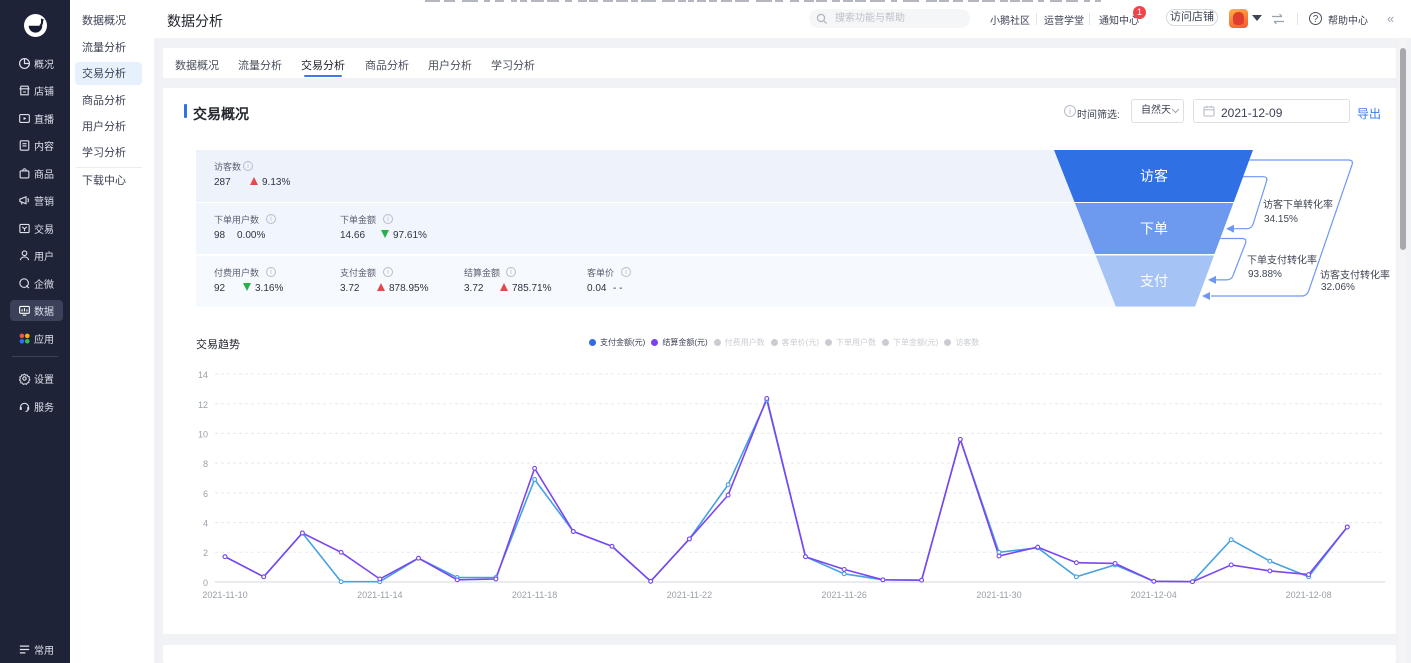  I want to click on svg-text: 下单, so click(1154, 229).